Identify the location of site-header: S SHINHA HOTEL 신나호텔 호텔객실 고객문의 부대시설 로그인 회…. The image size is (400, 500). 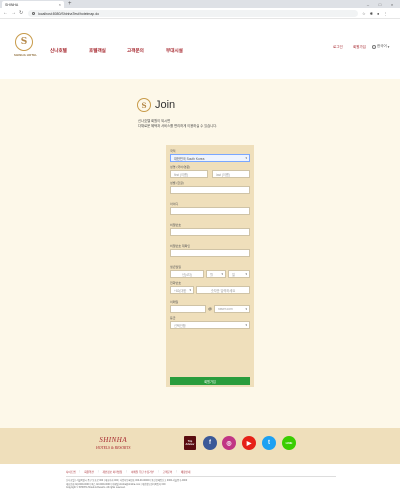
(200, 49).